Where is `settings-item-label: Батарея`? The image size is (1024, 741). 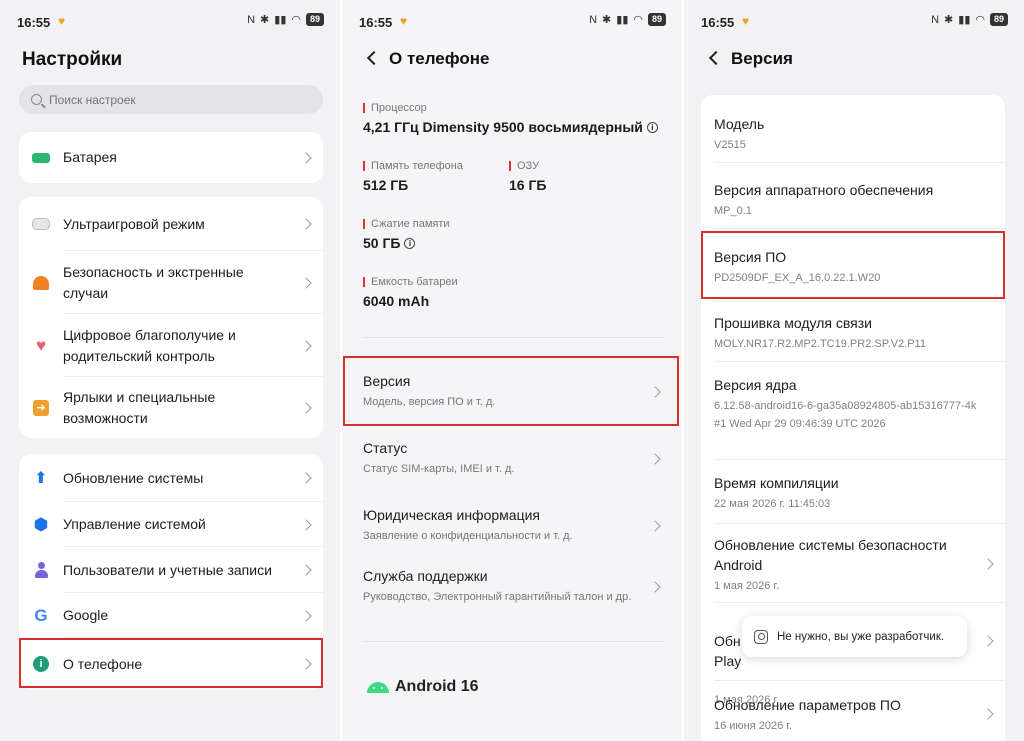 settings-item-label: Батарея is located at coordinates (90, 157).